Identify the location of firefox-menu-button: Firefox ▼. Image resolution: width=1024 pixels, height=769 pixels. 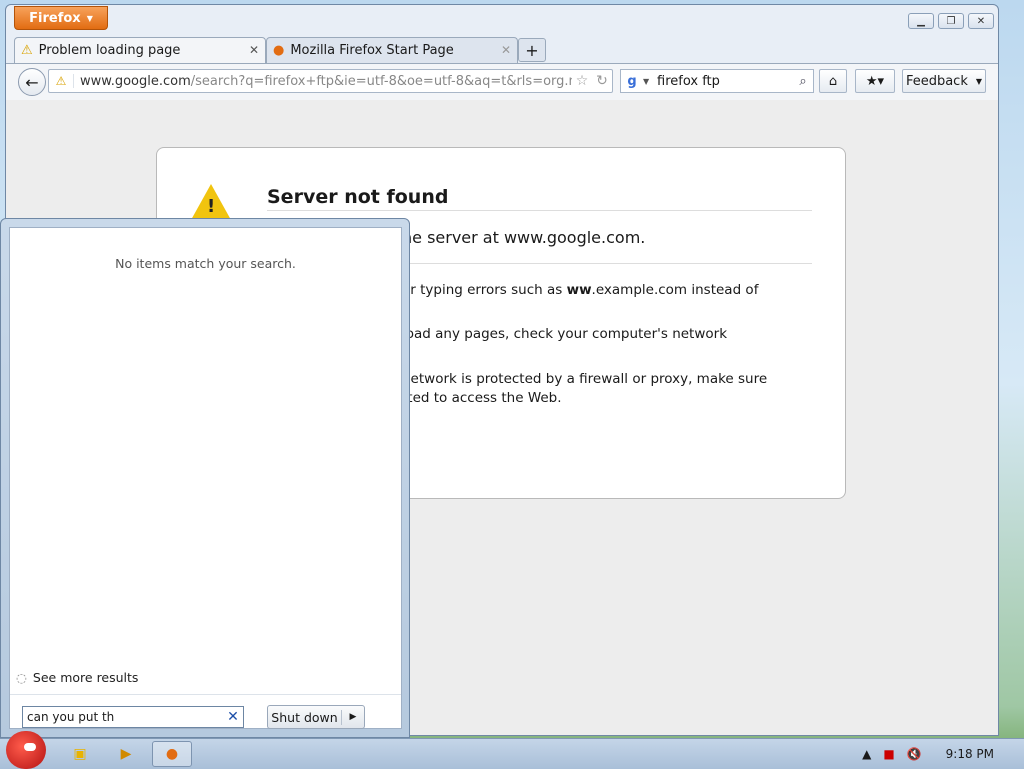
(61, 18).